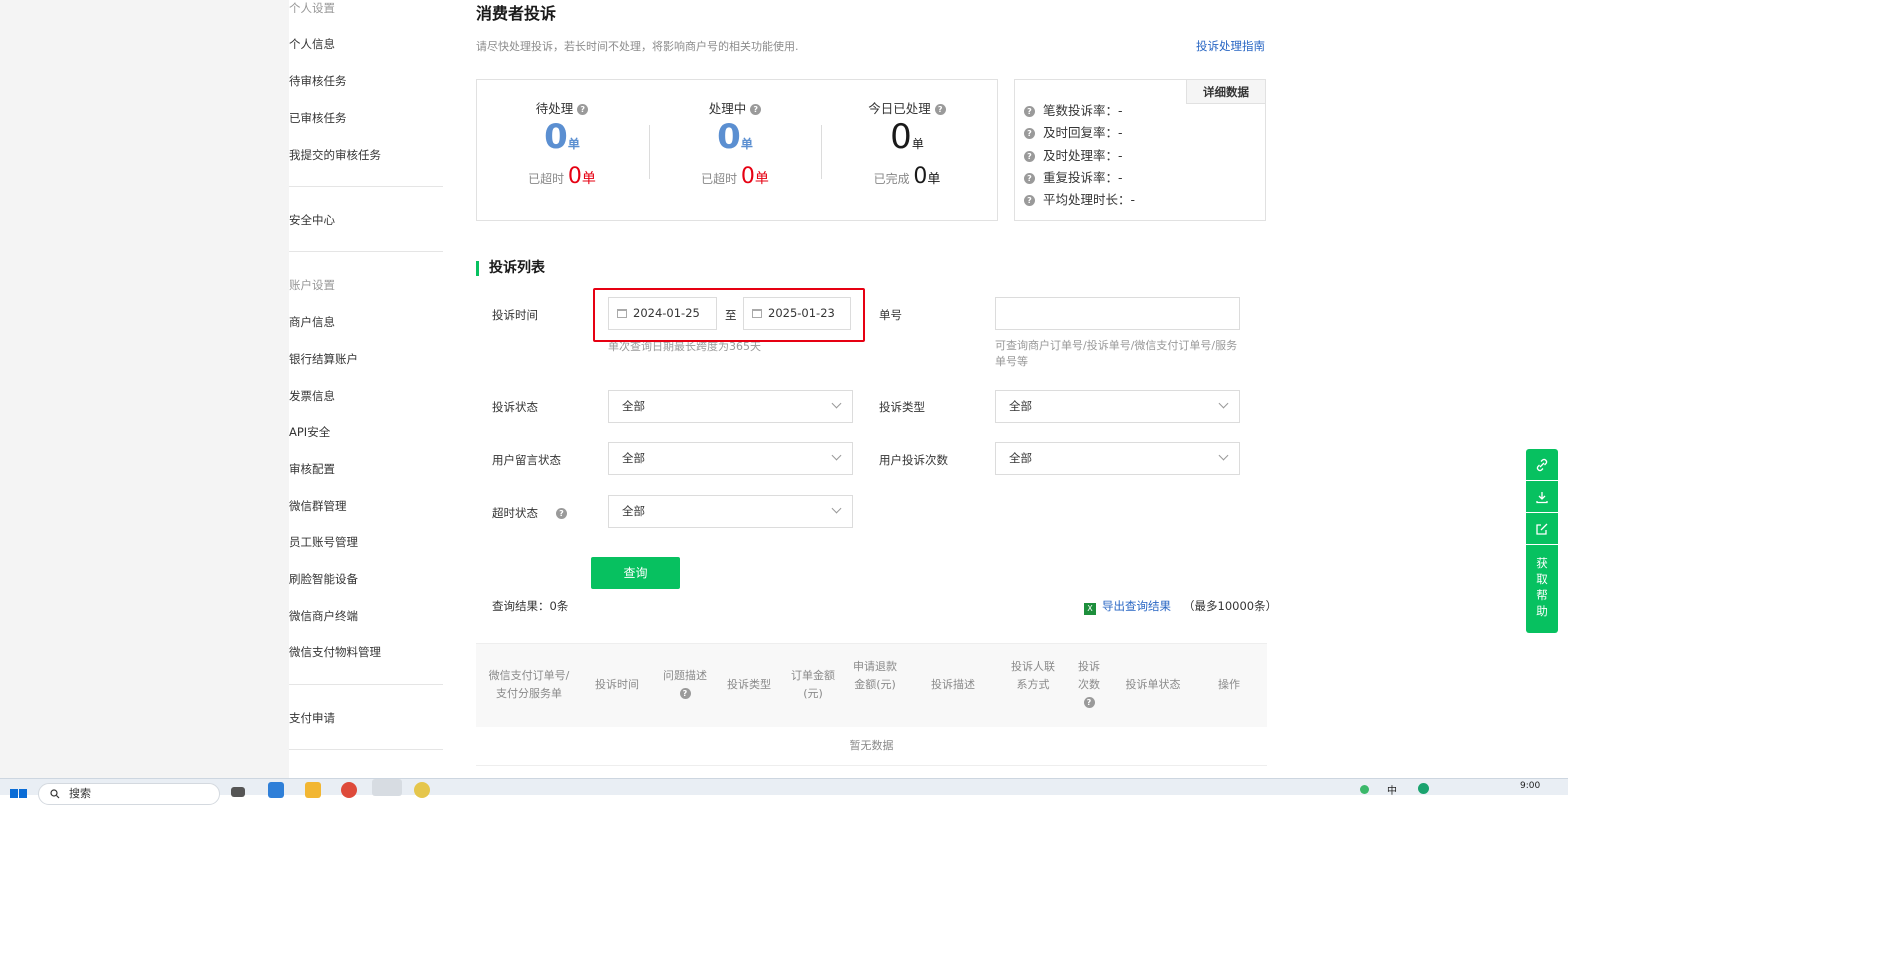 The image size is (1900, 963). I want to click on sidebar-item-merchant-info: 商户信息, so click(312, 322).